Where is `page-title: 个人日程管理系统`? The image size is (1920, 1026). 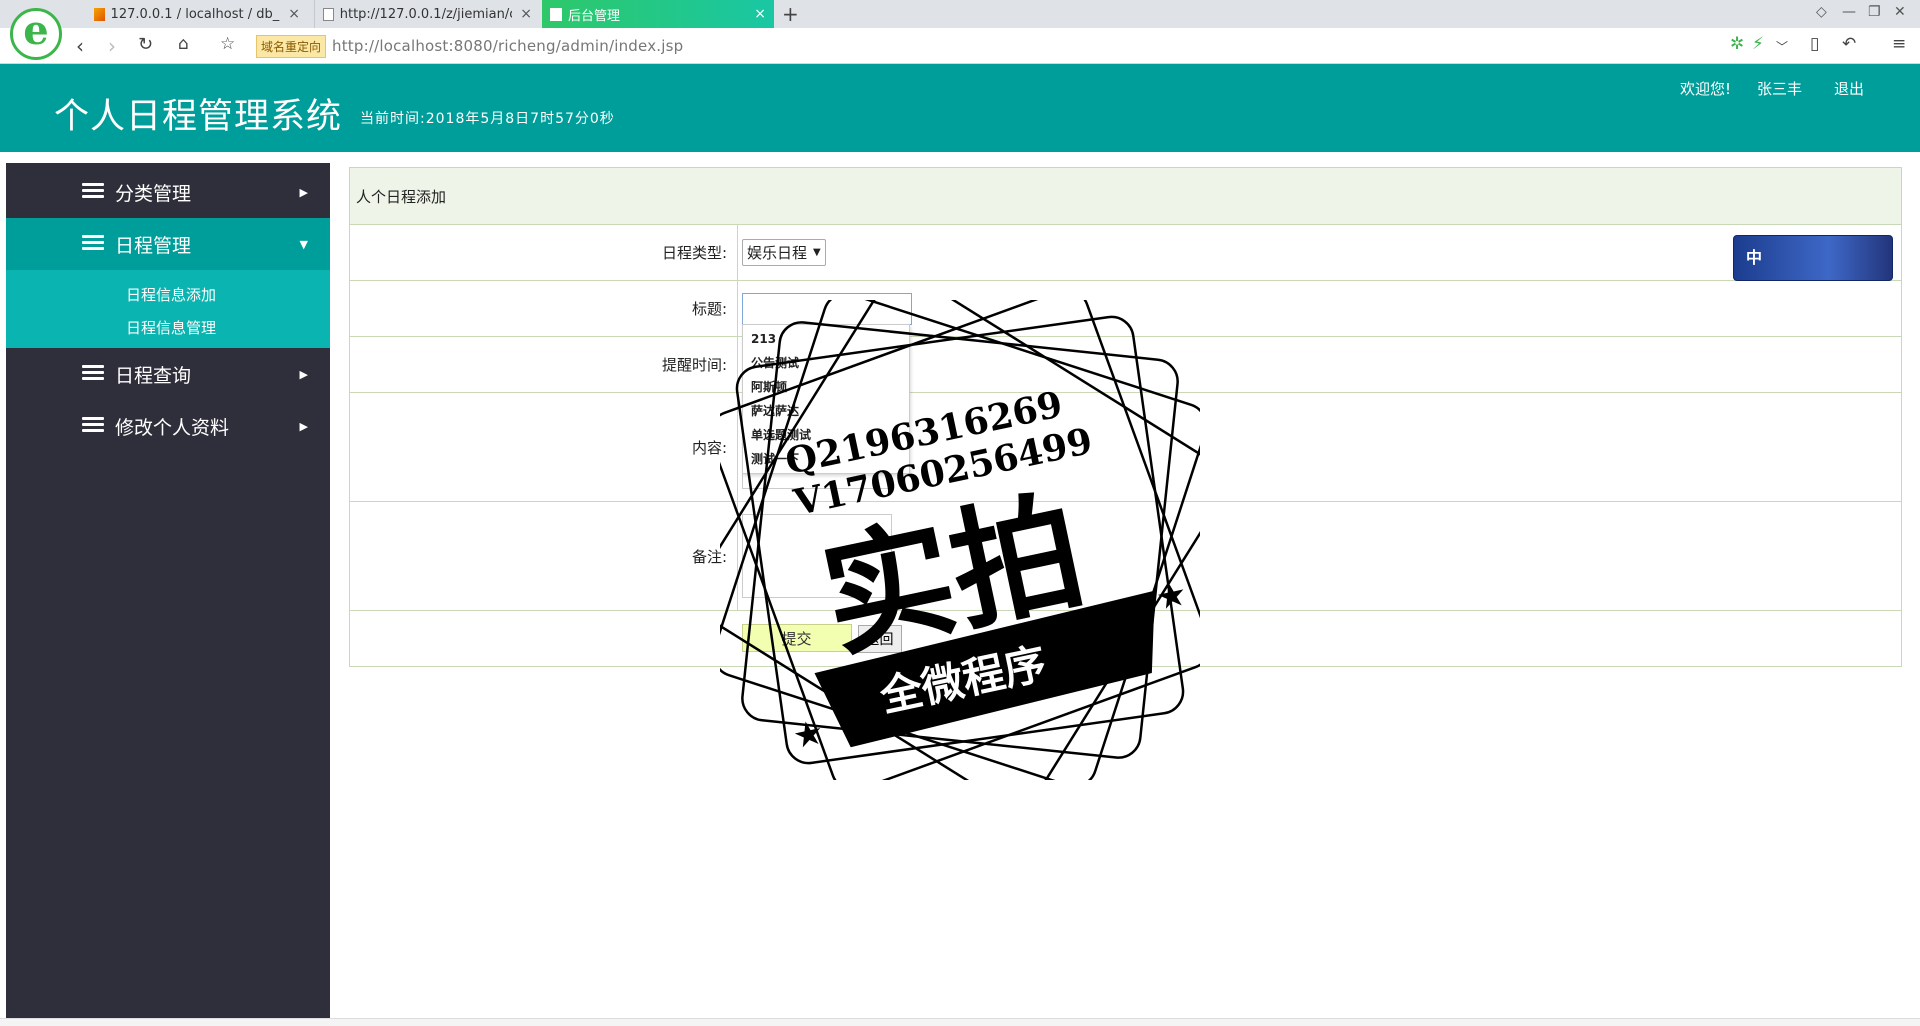
page-title: 个人日程管理系统 is located at coordinates (198, 117).